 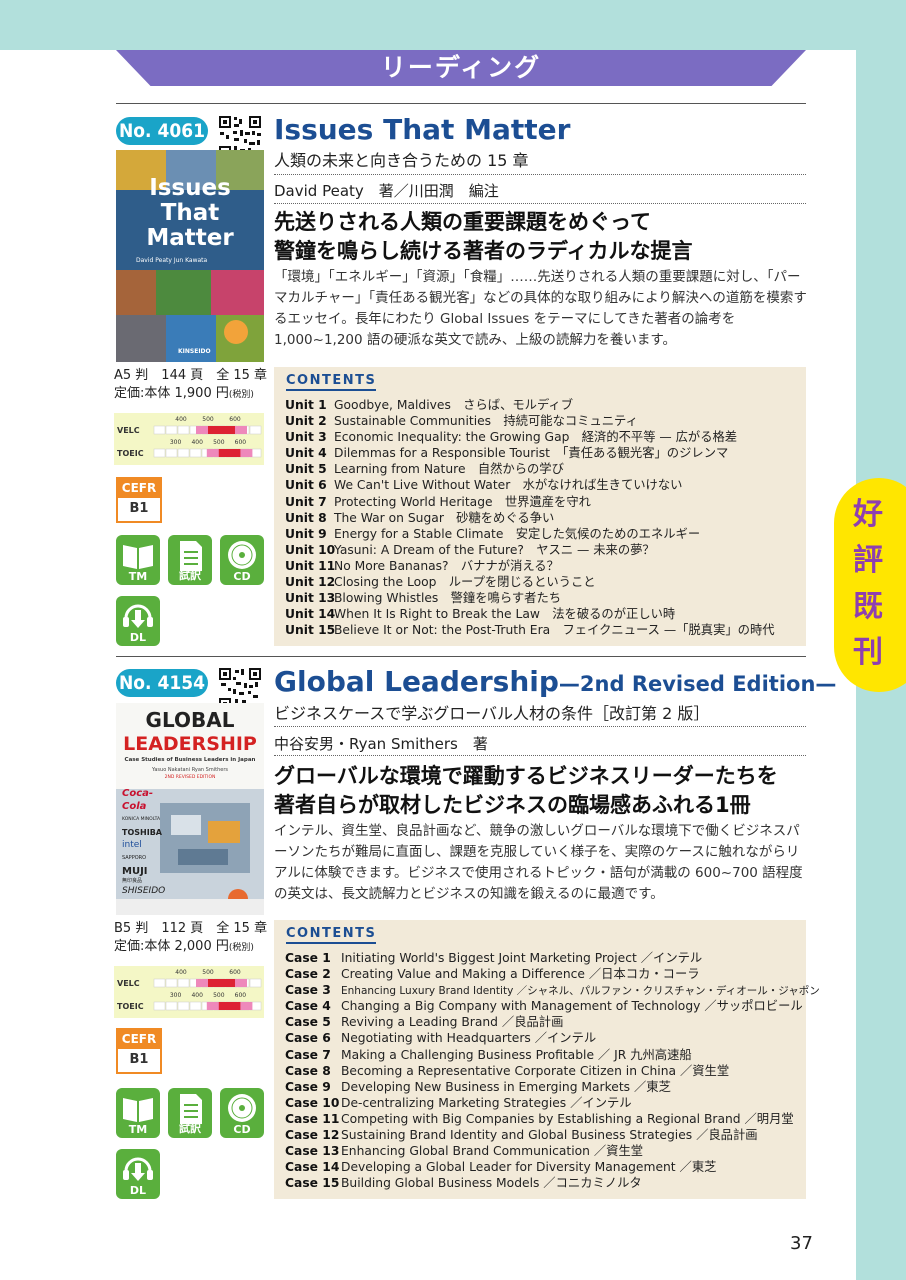 What do you see at coordinates (190, 575) in the screenshot?
I see `media-label: 試訳` at bounding box center [190, 575].